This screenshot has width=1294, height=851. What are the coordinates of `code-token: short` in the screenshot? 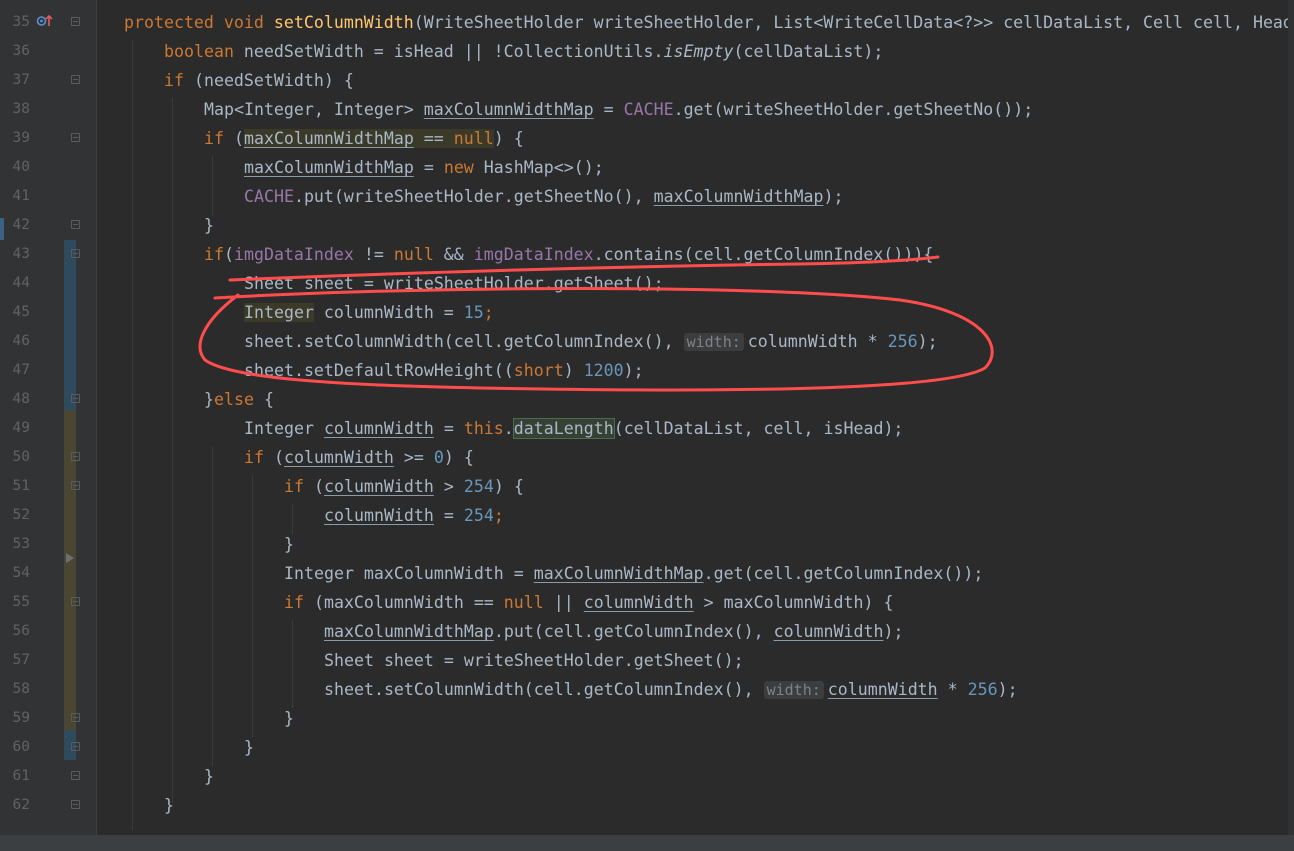 It's located at (538, 370).